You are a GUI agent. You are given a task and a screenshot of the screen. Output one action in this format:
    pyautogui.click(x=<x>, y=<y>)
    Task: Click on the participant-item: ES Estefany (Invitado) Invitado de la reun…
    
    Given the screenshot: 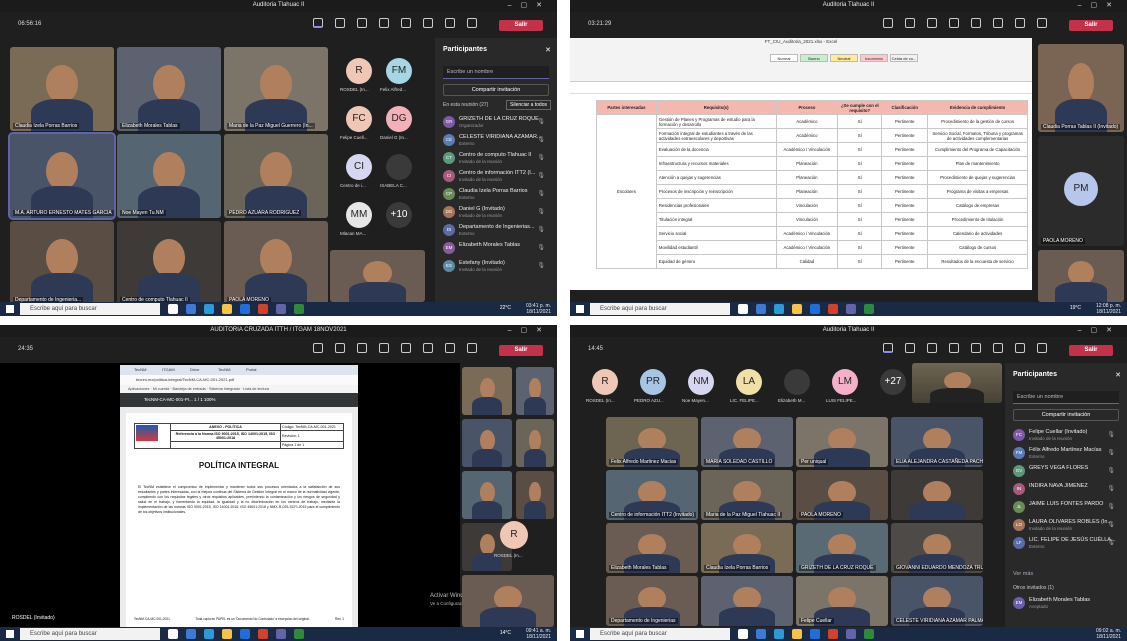 What is the action you would take?
    pyautogui.click(x=496, y=267)
    